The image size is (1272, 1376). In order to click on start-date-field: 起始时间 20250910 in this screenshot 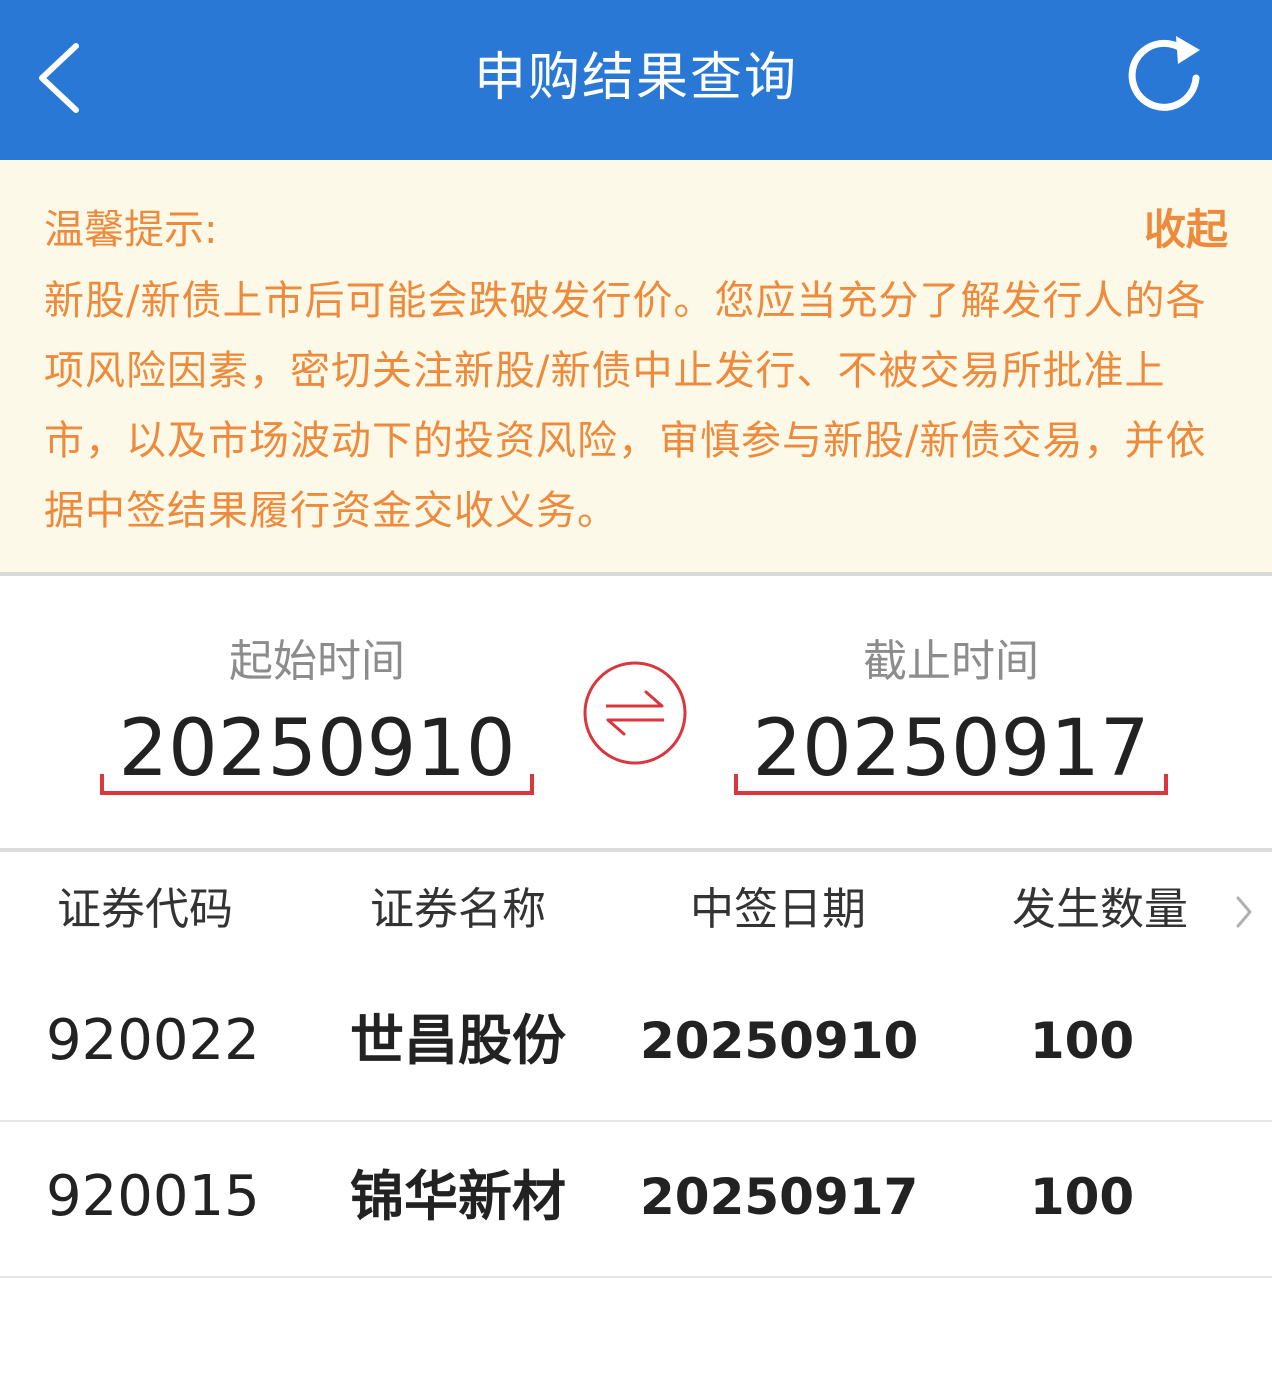, I will do `click(317, 713)`.